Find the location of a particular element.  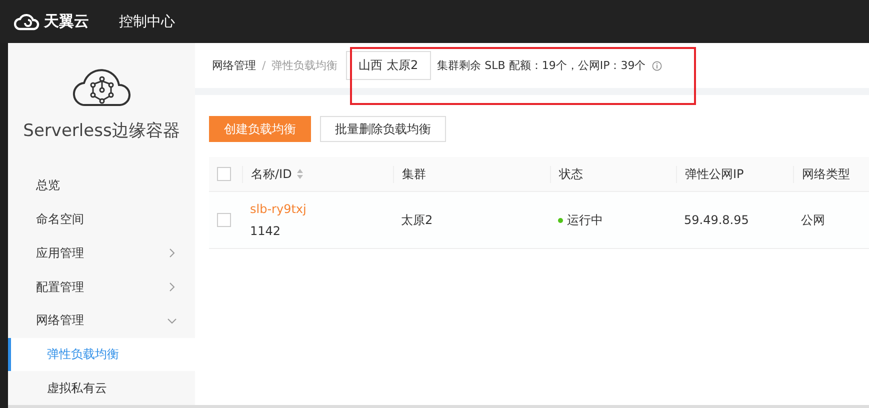

table-cell: 1142 is located at coordinates (265, 231).